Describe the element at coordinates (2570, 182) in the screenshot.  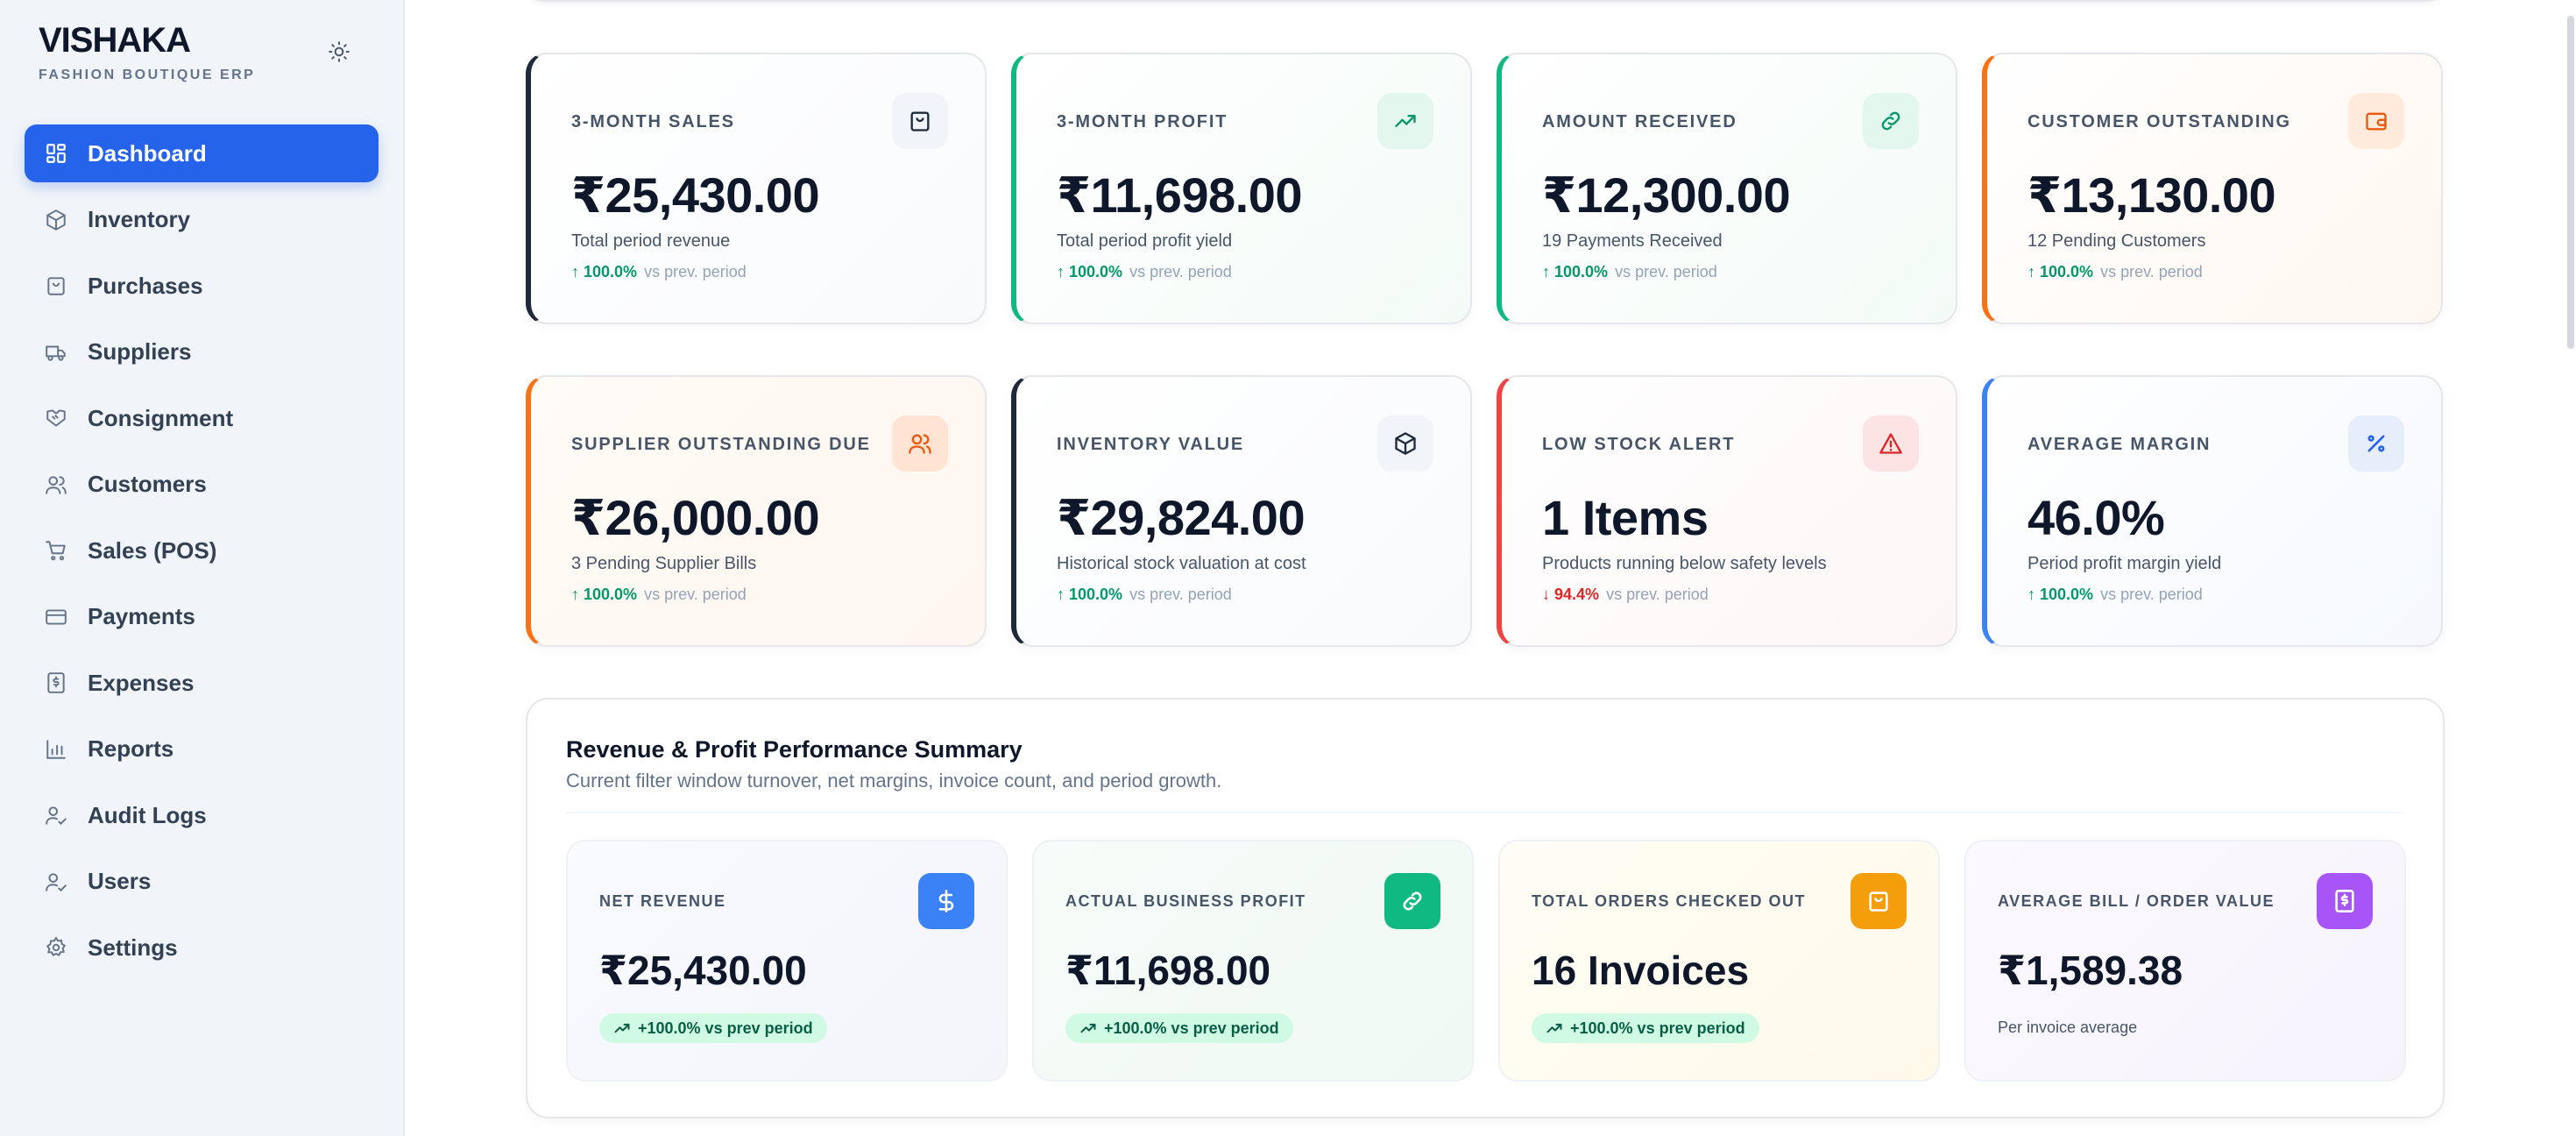
I see `page-scrollbar` at that location.